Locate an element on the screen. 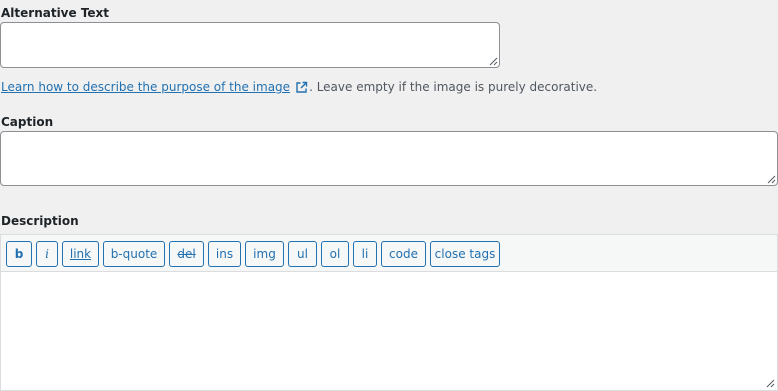  caption-input is located at coordinates (389, 158).